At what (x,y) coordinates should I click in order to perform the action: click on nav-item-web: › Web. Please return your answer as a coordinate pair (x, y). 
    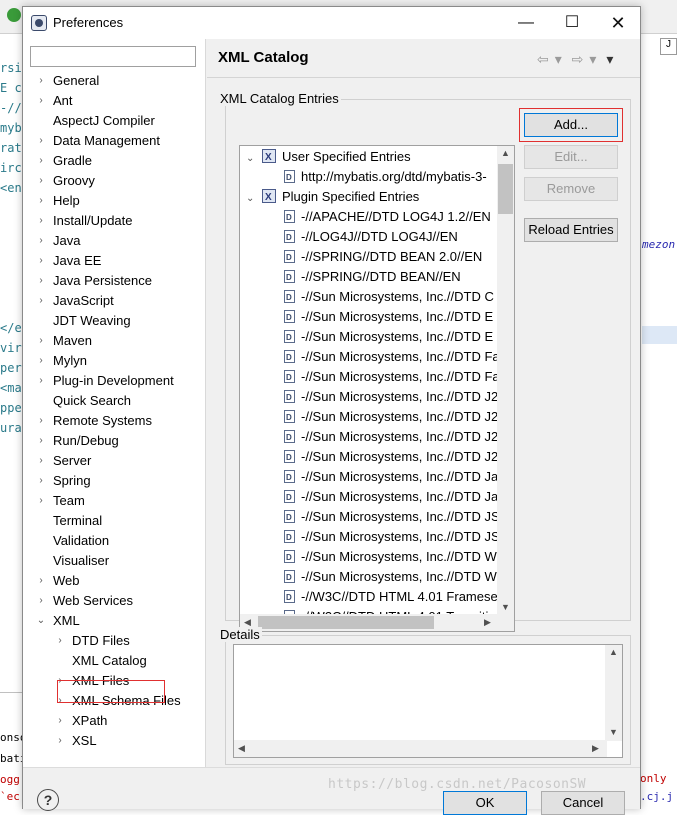
    Looking at the image, I should click on (114, 581).